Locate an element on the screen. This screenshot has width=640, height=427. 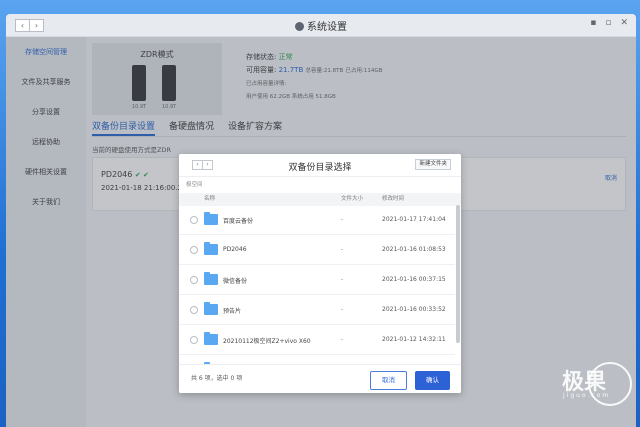
folder-name: 微信备份 is located at coordinates (235, 281).